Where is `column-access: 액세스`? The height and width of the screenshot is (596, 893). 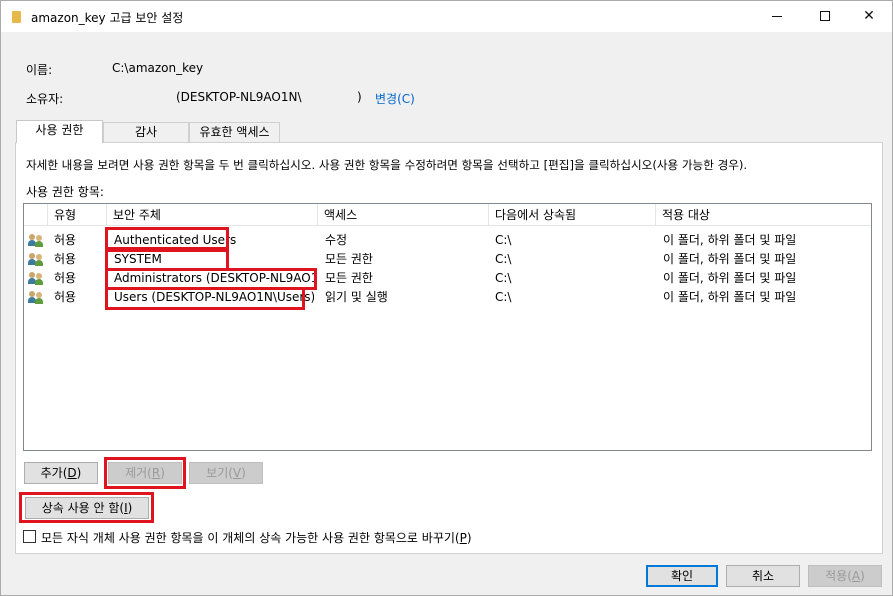 column-access: 액세스 is located at coordinates (403, 215).